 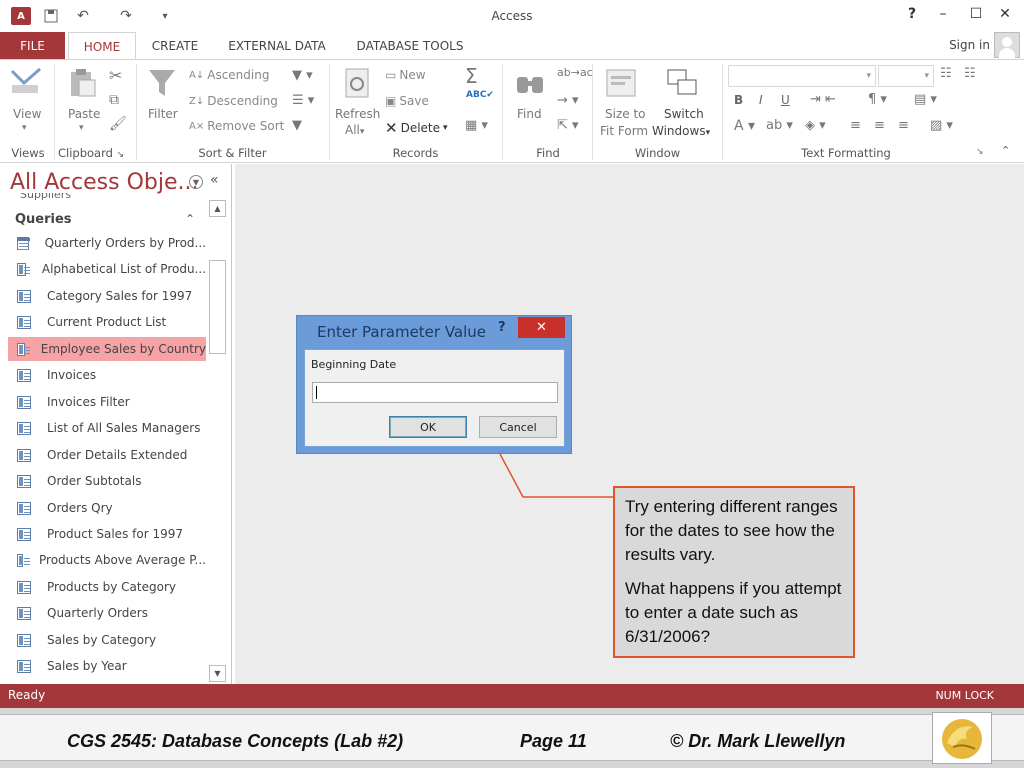 What do you see at coordinates (435, 392) in the screenshot?
I see `parameter-input` at bounding box center [435, 392].